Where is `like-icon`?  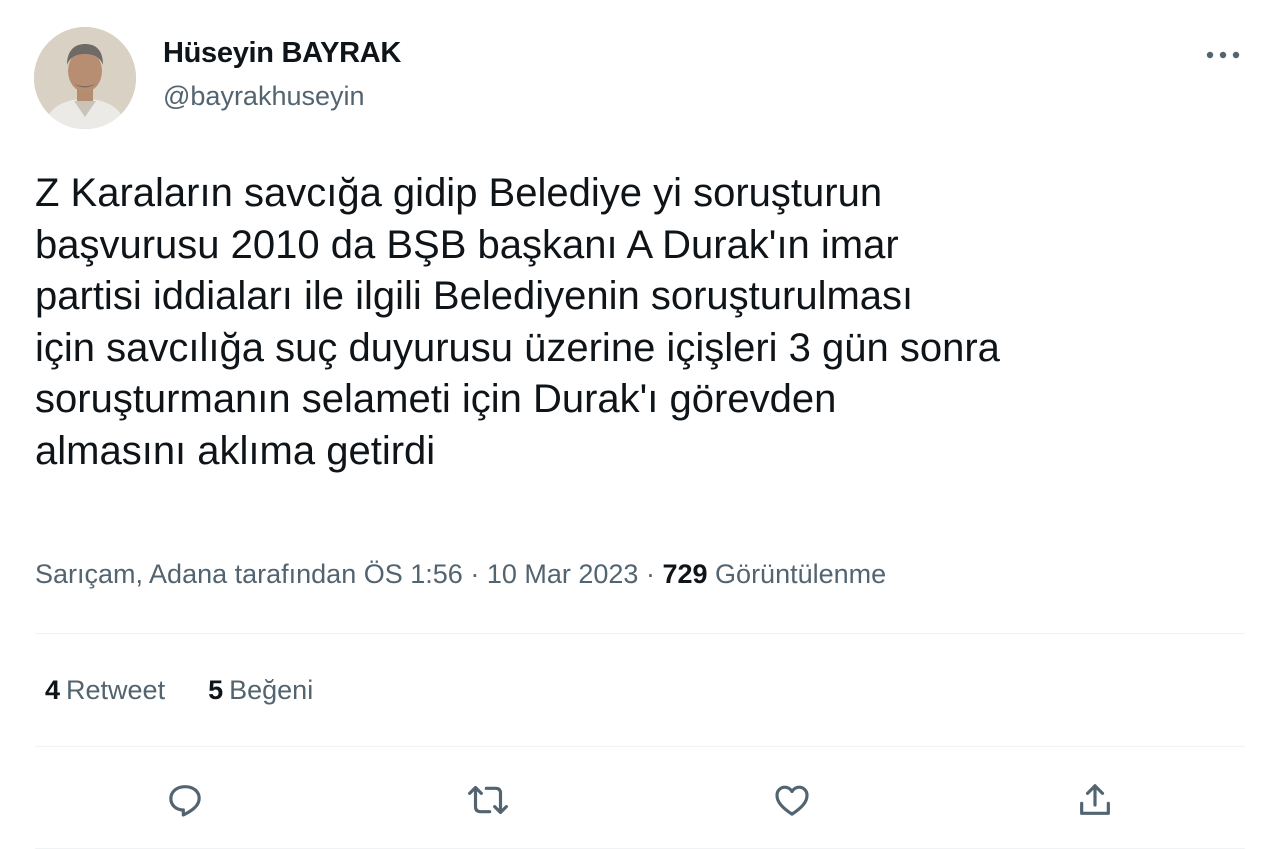
like-icon is located at coordinates (792, 800).